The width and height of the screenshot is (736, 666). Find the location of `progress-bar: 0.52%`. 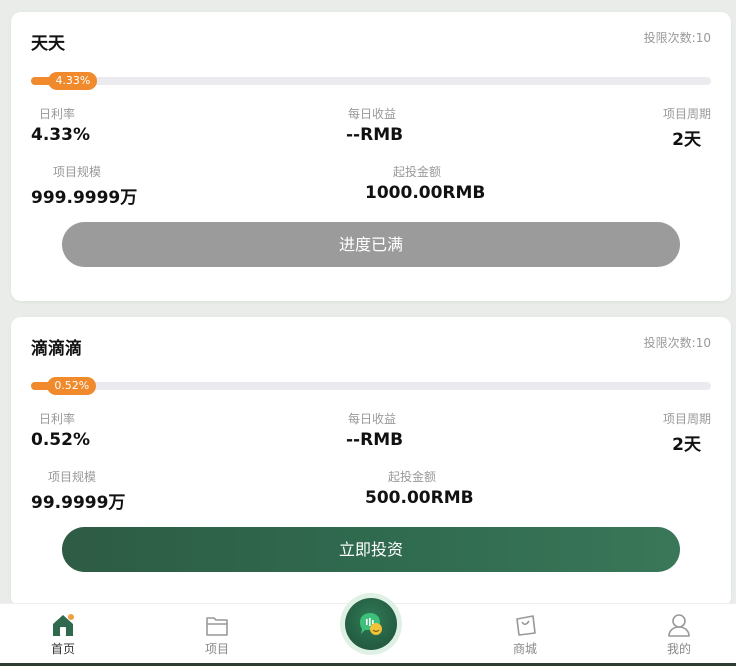

progress-bar: 0.52% is located at coordinates (371, 386).